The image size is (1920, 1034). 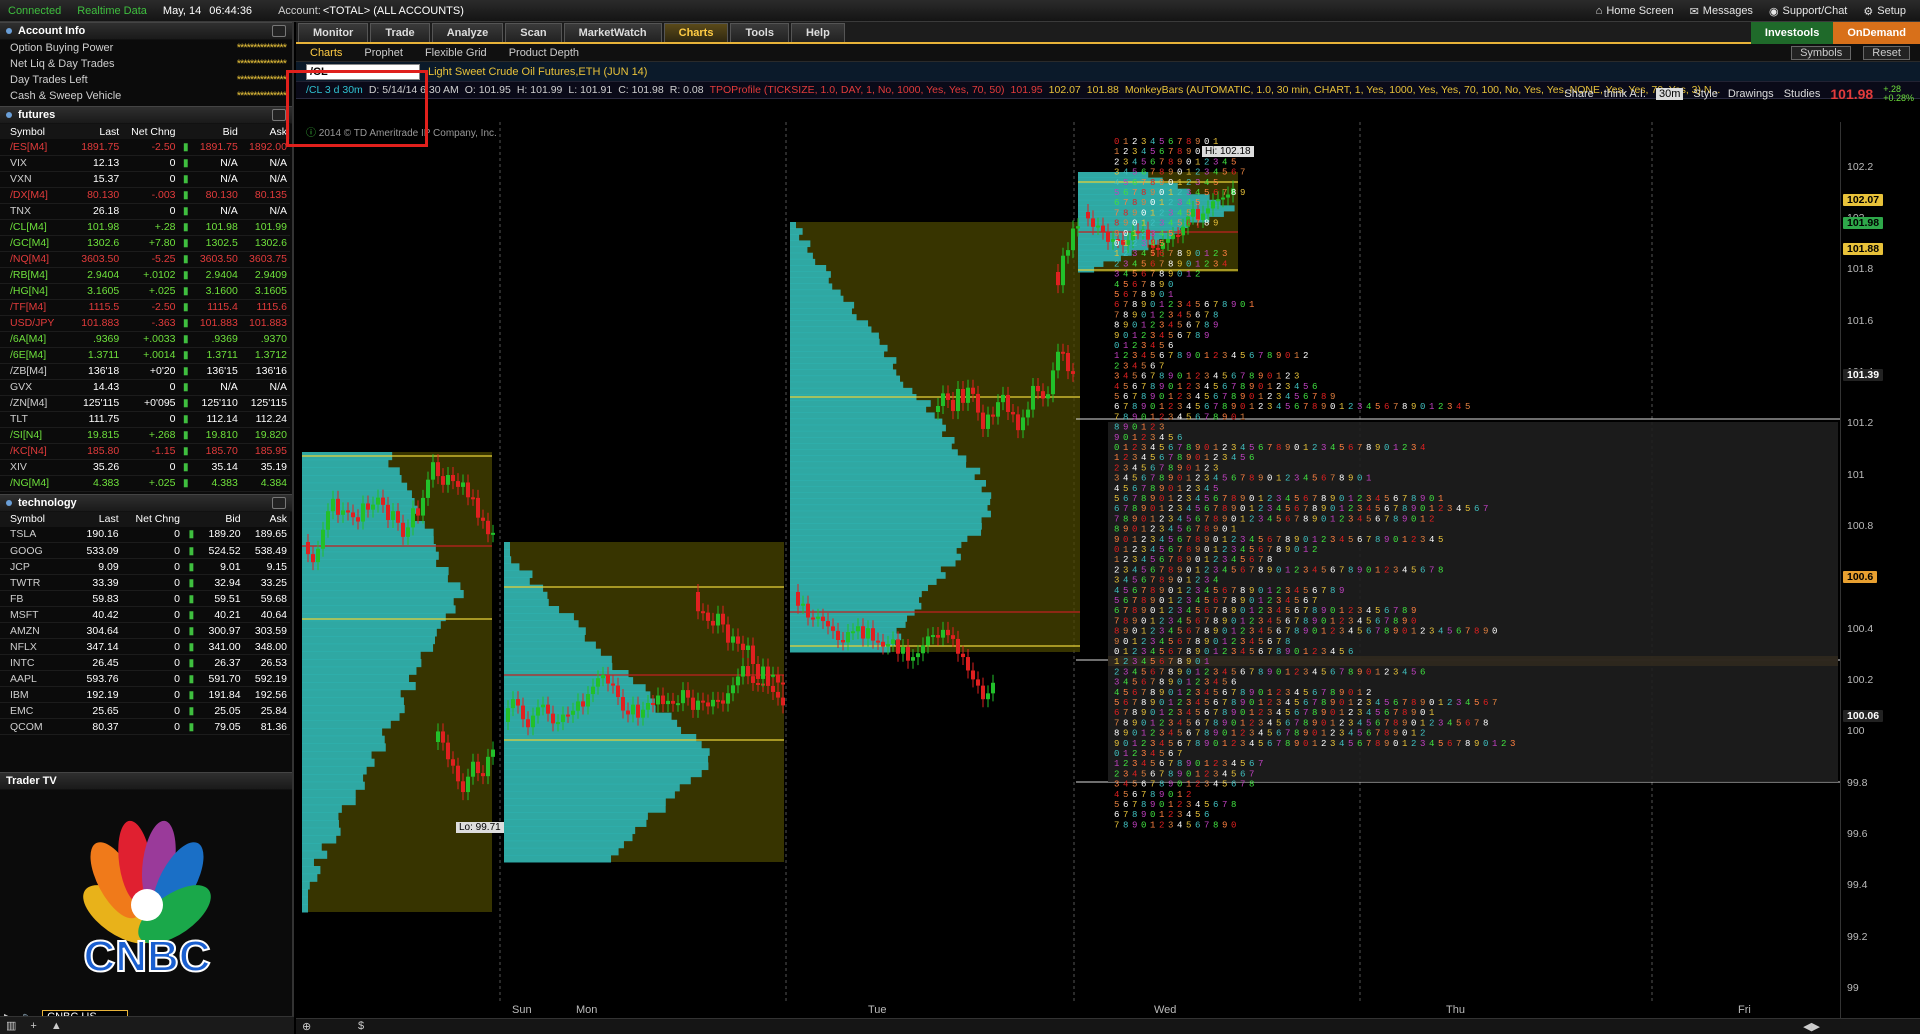 What do you see at coordinates (33, 1026) in the screenshot?
I see `add-icon: +` at bounding box center [33, 1026].